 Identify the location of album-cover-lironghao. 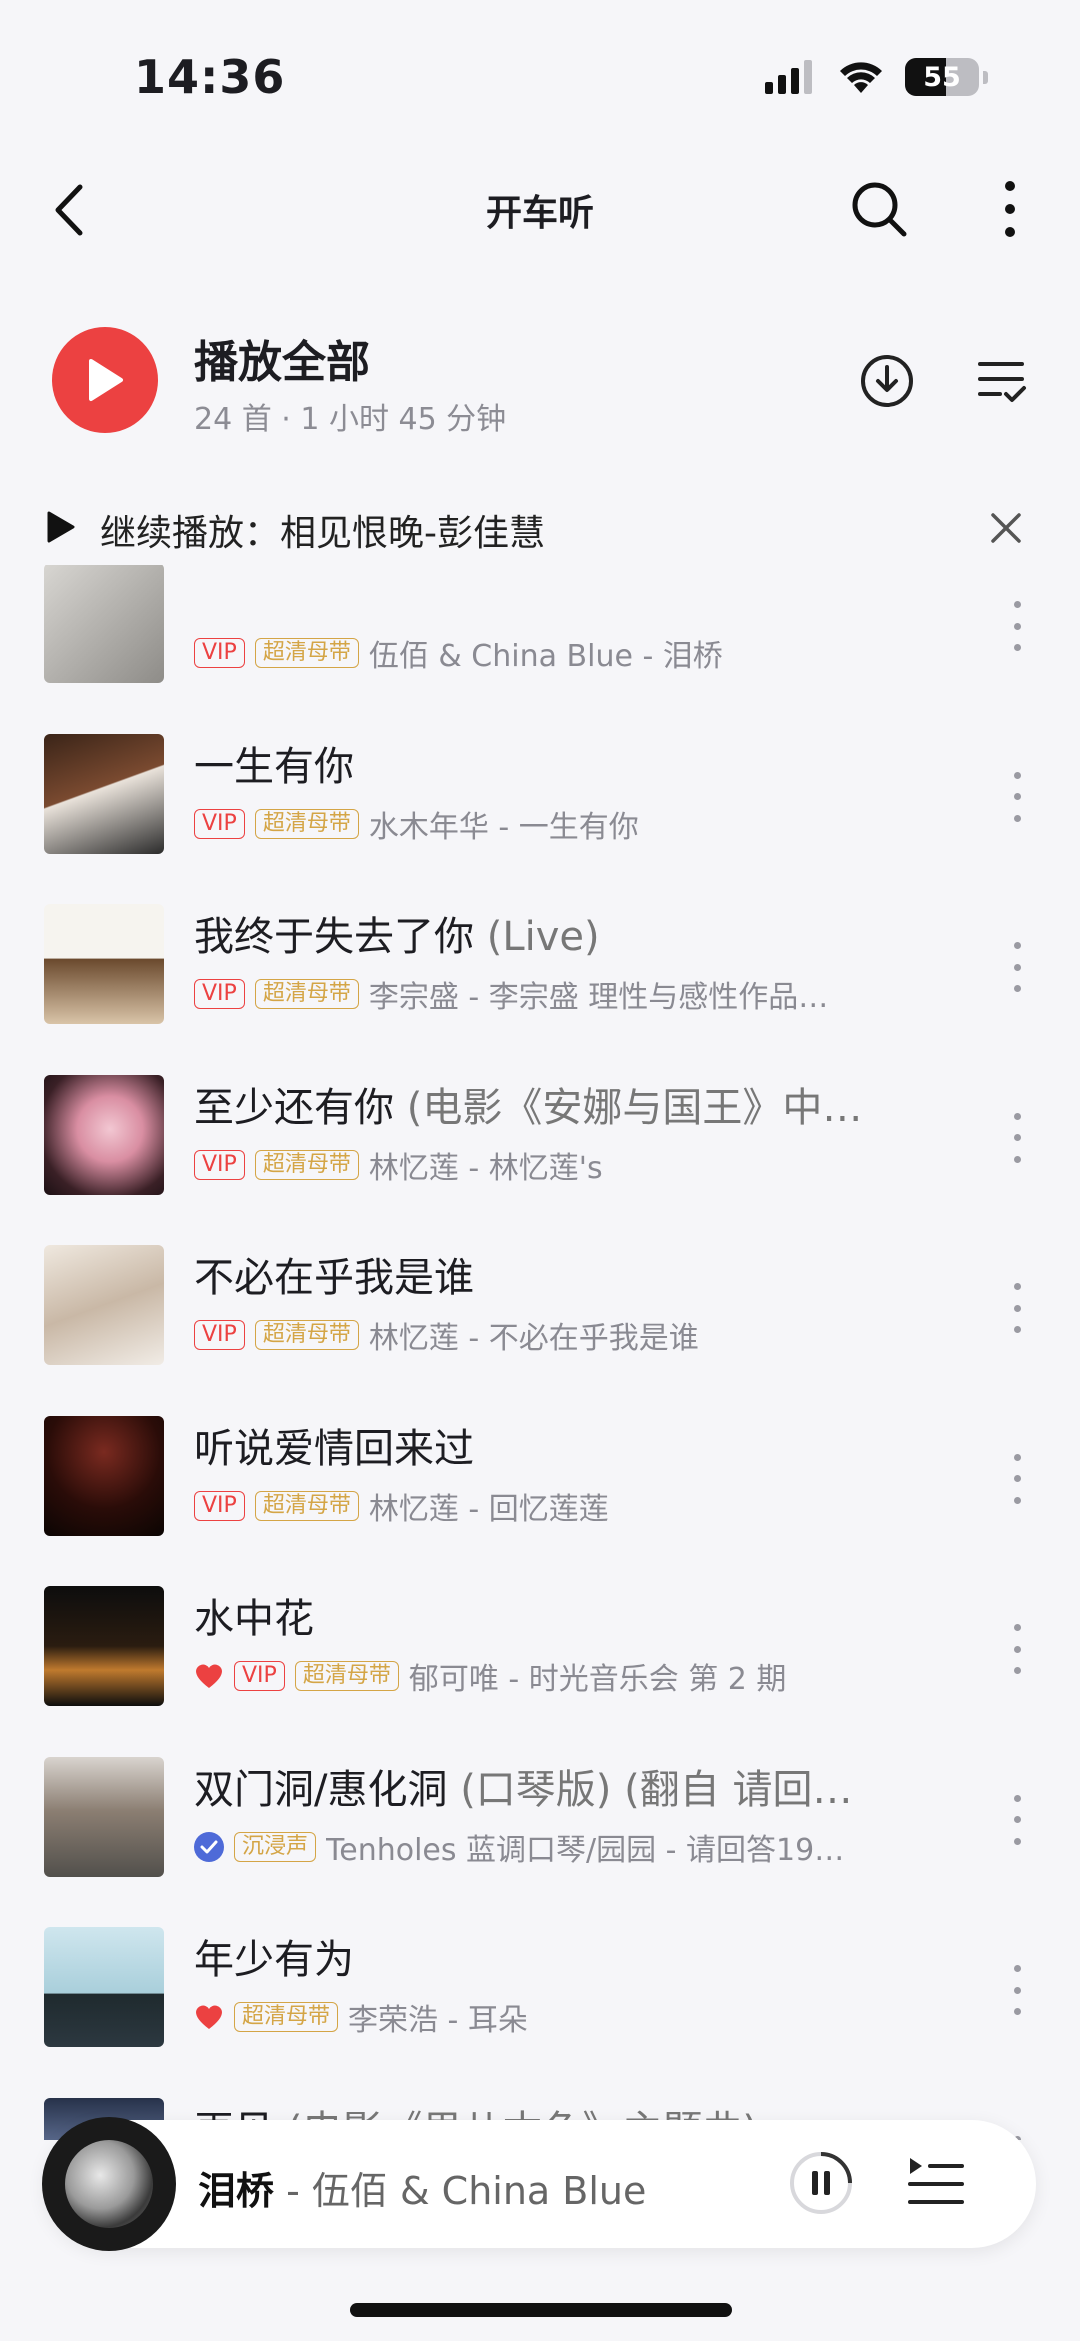
(104, 1987).